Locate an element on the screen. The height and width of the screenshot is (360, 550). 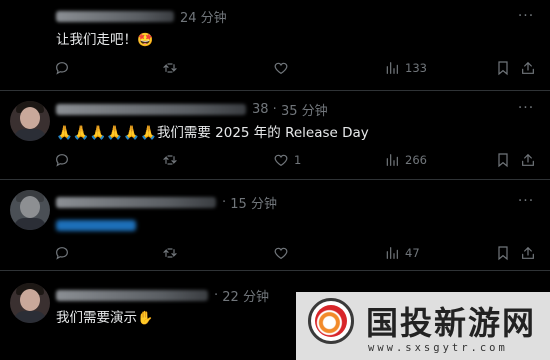
tweet-3-actions: 47 is located at coordinates (300, 253).